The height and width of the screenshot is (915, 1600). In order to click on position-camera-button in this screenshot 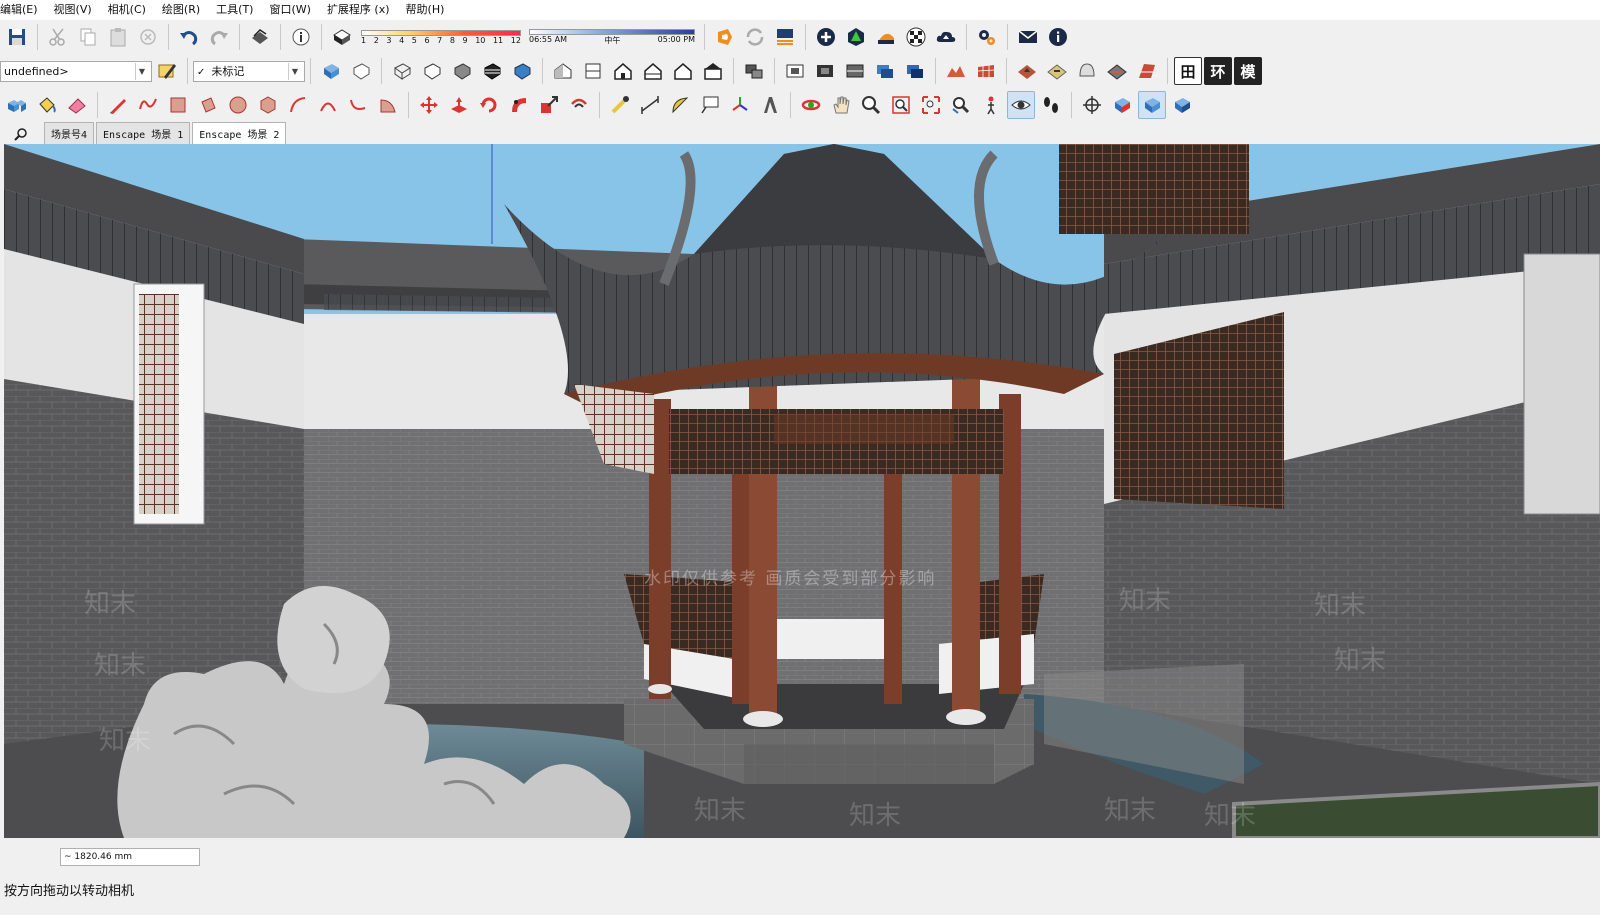, I will do `click(991, 105)`.